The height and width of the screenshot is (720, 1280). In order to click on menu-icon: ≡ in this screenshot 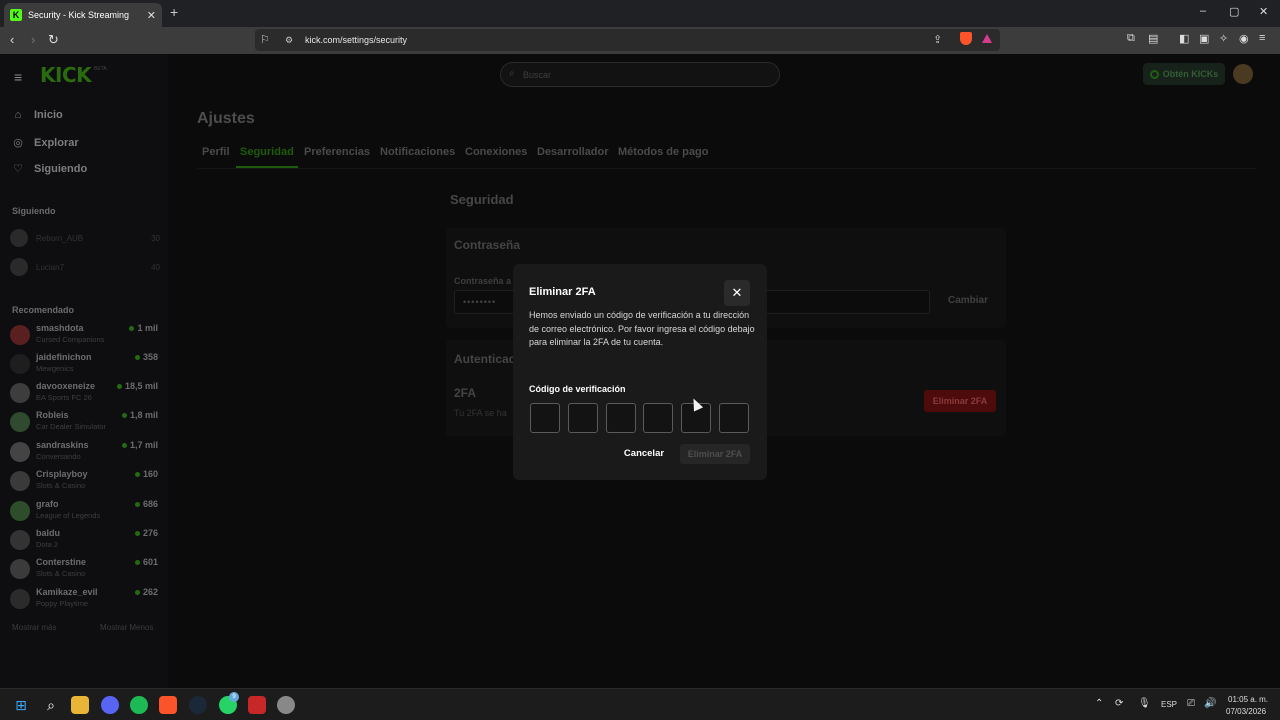, I will do `click(1262, 38)`.